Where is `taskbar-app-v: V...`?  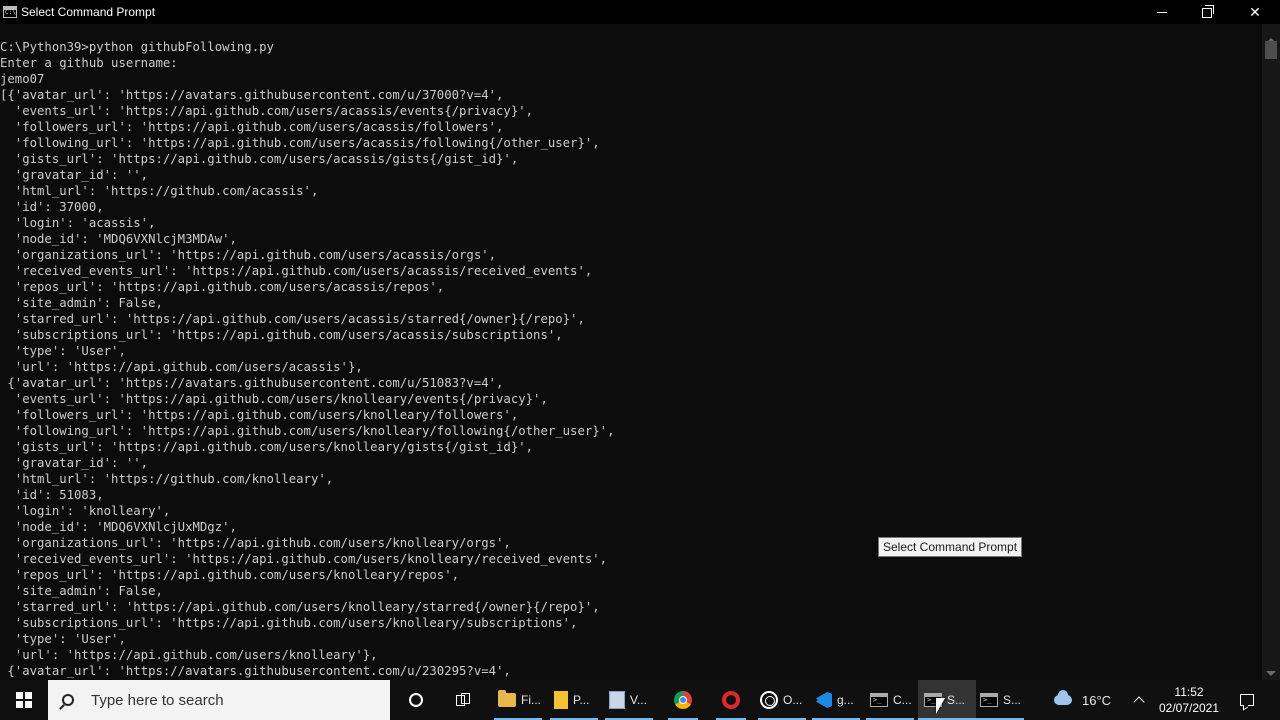
taskbar-app-v: V... is located at coordinates (632, 700).